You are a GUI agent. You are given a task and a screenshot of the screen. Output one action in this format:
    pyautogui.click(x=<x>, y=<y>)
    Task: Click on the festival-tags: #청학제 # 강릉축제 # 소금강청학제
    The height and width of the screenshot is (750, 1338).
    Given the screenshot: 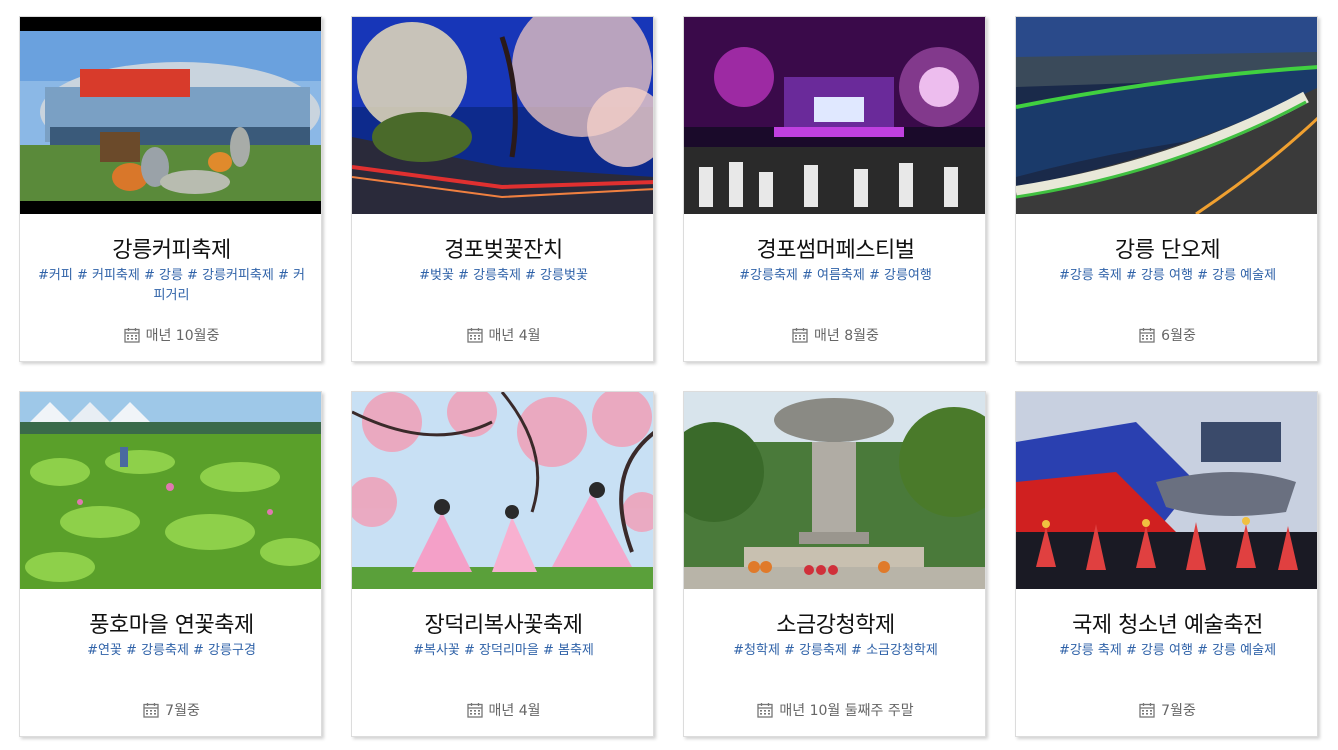 What is the action you would take?
    pyautogui.click(x=835, y=650)
    